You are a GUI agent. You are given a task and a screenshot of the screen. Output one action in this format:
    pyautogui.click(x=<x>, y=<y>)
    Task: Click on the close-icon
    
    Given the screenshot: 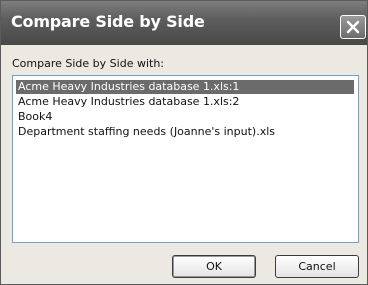 What is the action you would take?
    pyautogui.click(x=353, y=27)
    